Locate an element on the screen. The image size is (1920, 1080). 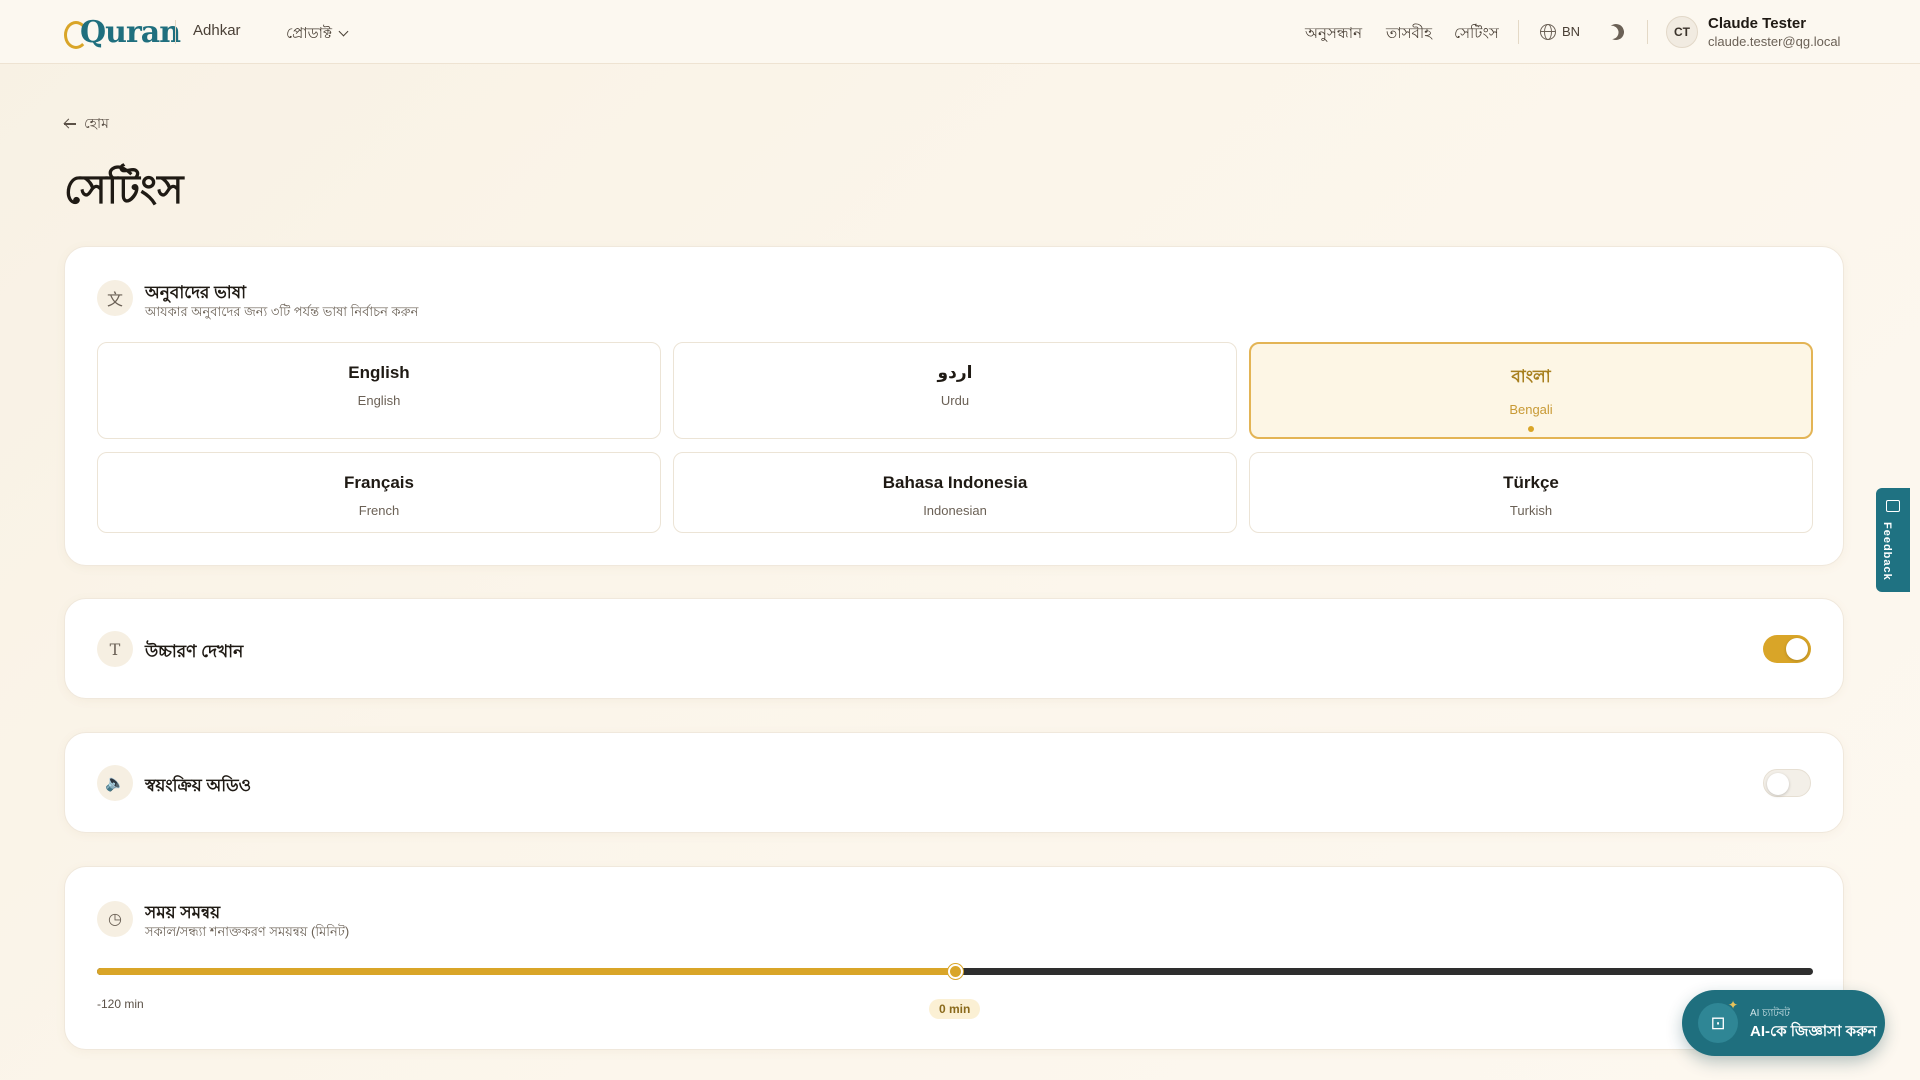
logo: Quran is located at coordinates (122, 32).